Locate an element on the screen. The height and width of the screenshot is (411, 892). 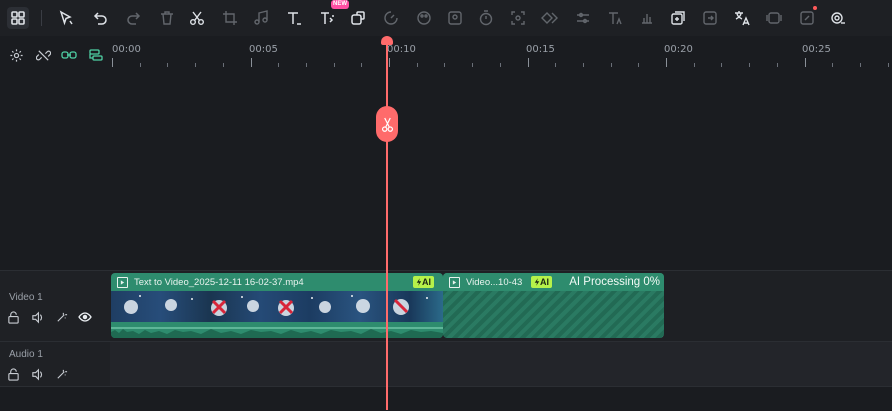
text-icon is located at coordinates (294, 18).